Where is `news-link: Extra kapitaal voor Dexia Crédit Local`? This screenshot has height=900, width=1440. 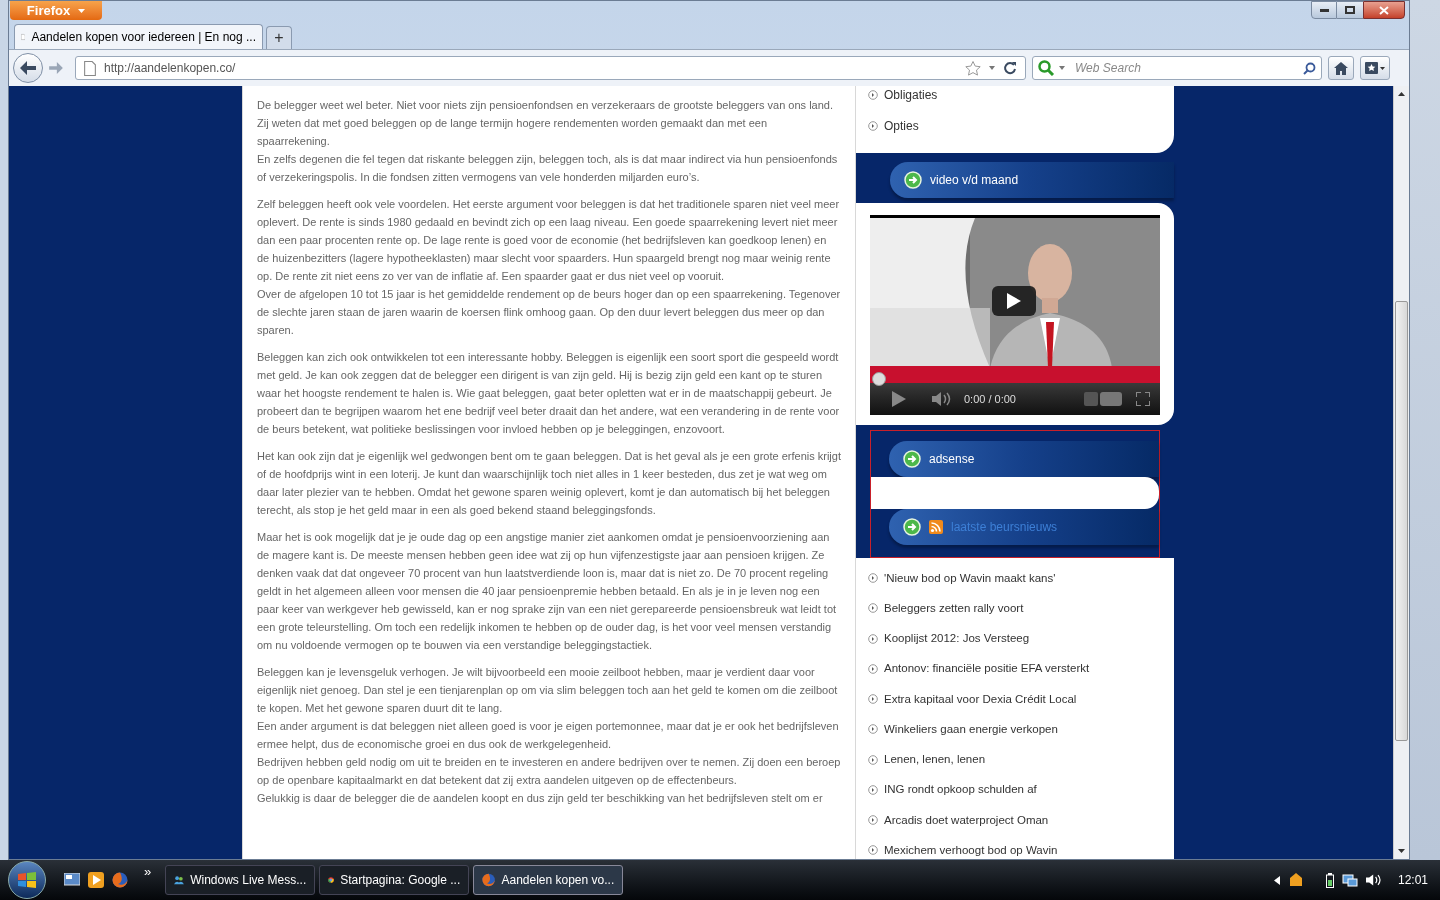
news-link: Extra kapitaal voor Dexia Crédit Local is located at coordinates (980, 699).